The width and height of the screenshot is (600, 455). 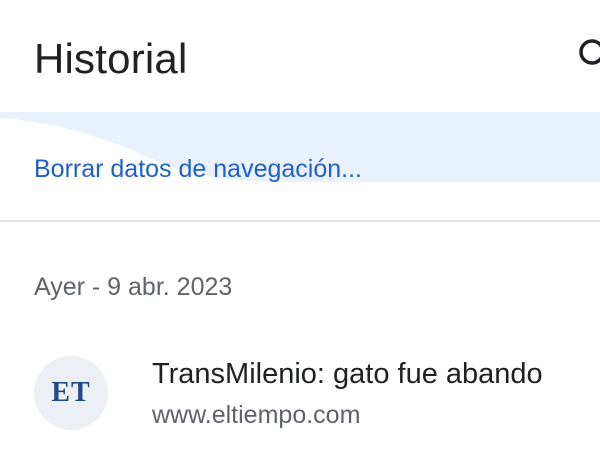 What do you see at coordinates (589, 56) in the screenshot?
I see `search-icon` at bounding box center [589, 56].